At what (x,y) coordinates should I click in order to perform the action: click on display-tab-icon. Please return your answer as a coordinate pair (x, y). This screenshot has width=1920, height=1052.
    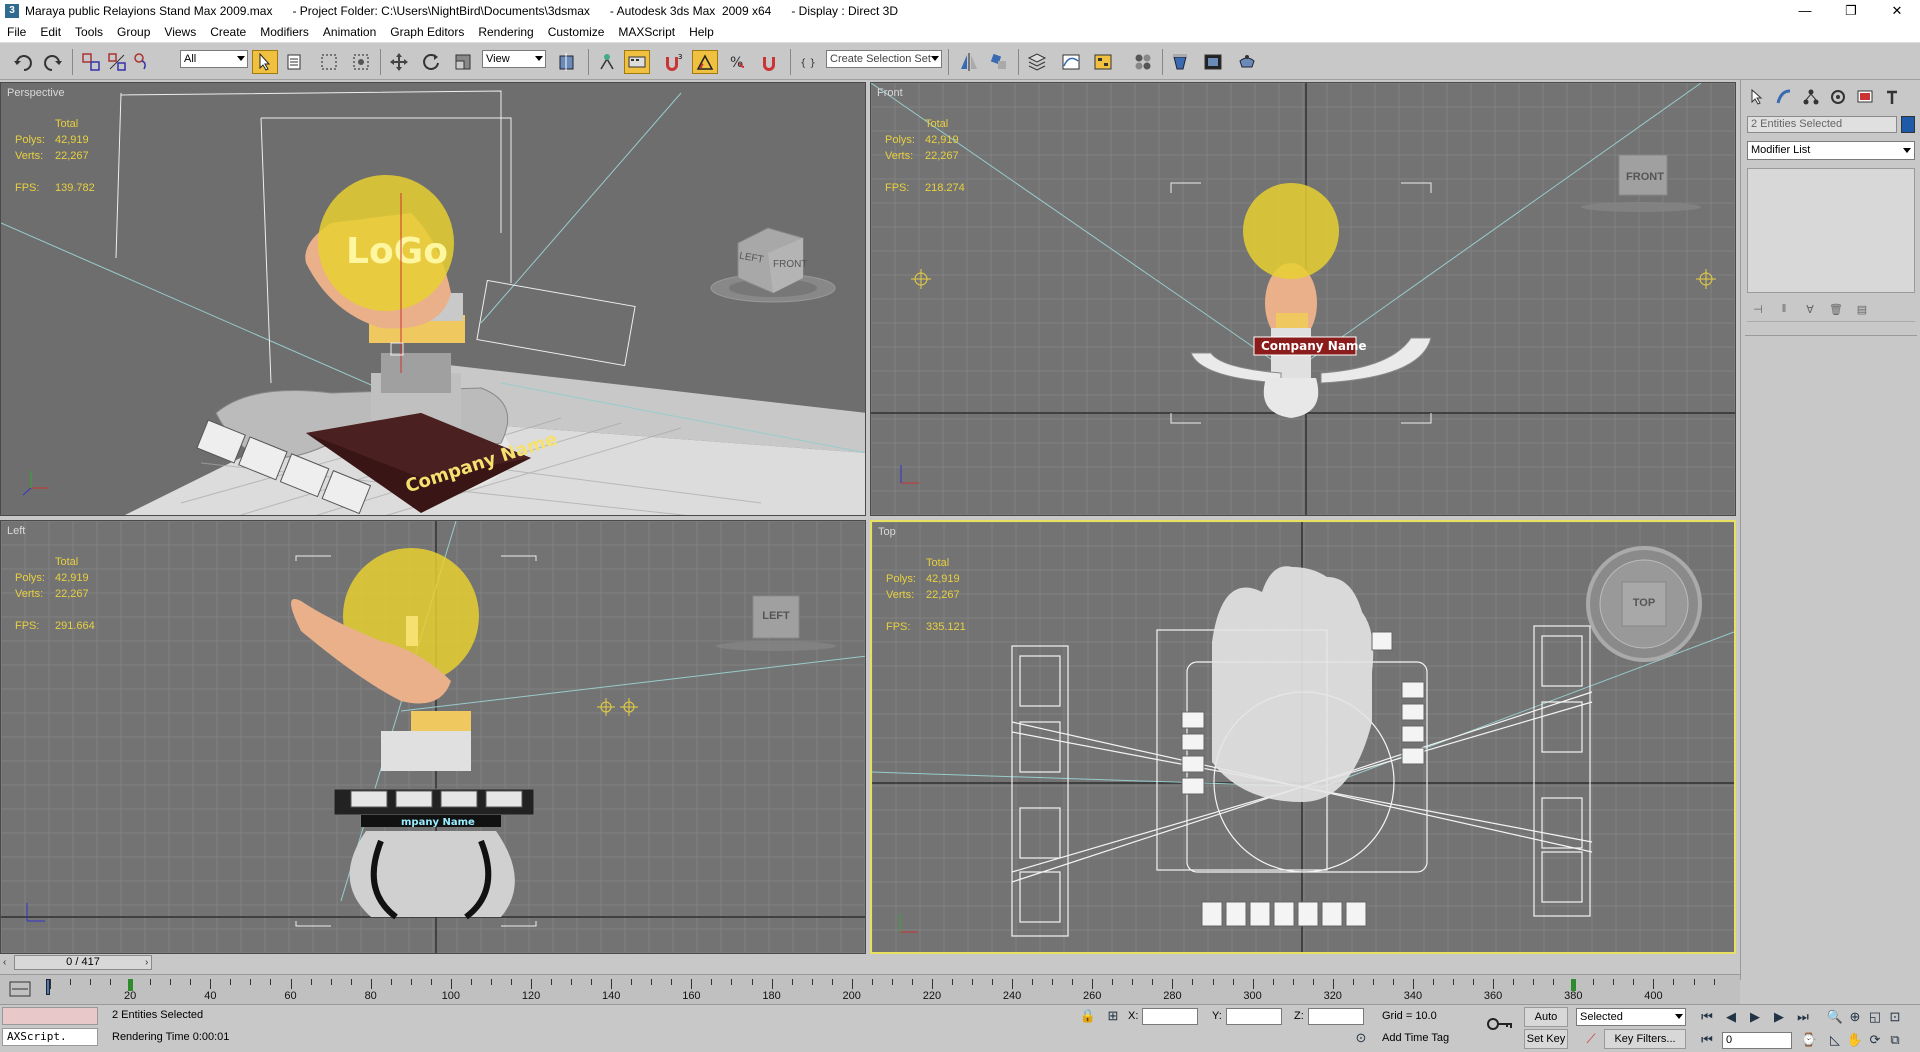
    Looking at the image, I should click on (1865, 97).